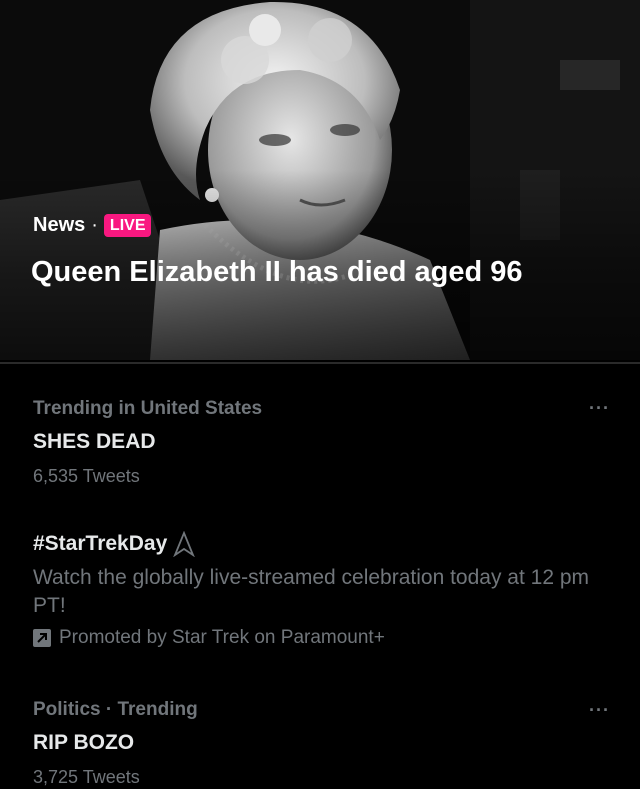 This screenshot has height=789, width=640. I want to click on news-headline: Queen Elizabeth II has died aged 96, so click(311, 272).